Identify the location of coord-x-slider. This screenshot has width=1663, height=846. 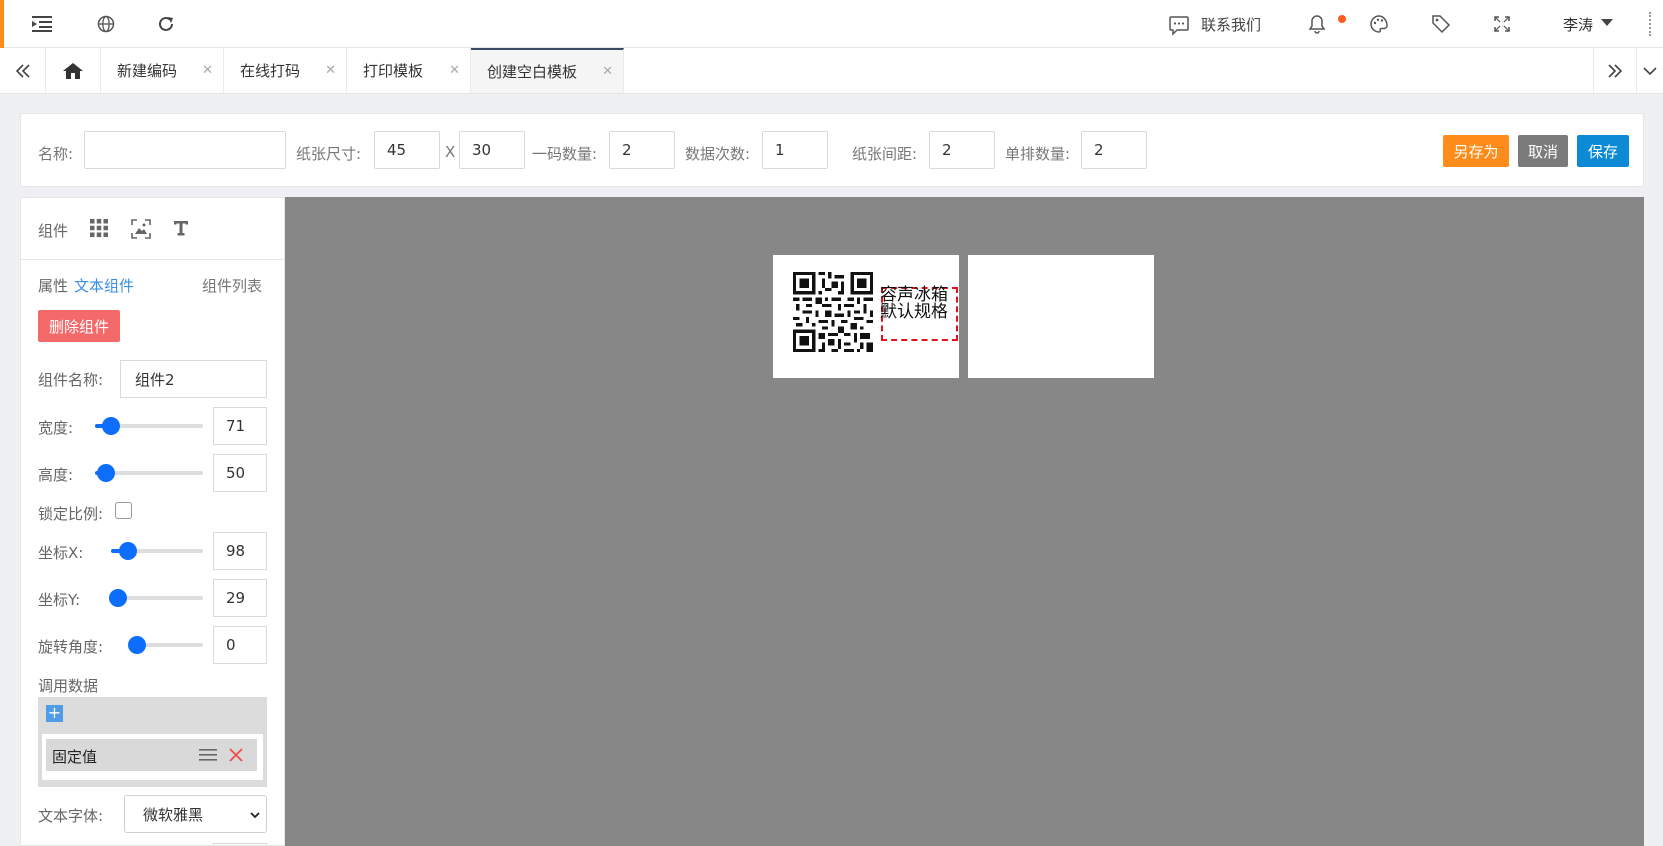
(157, 551).